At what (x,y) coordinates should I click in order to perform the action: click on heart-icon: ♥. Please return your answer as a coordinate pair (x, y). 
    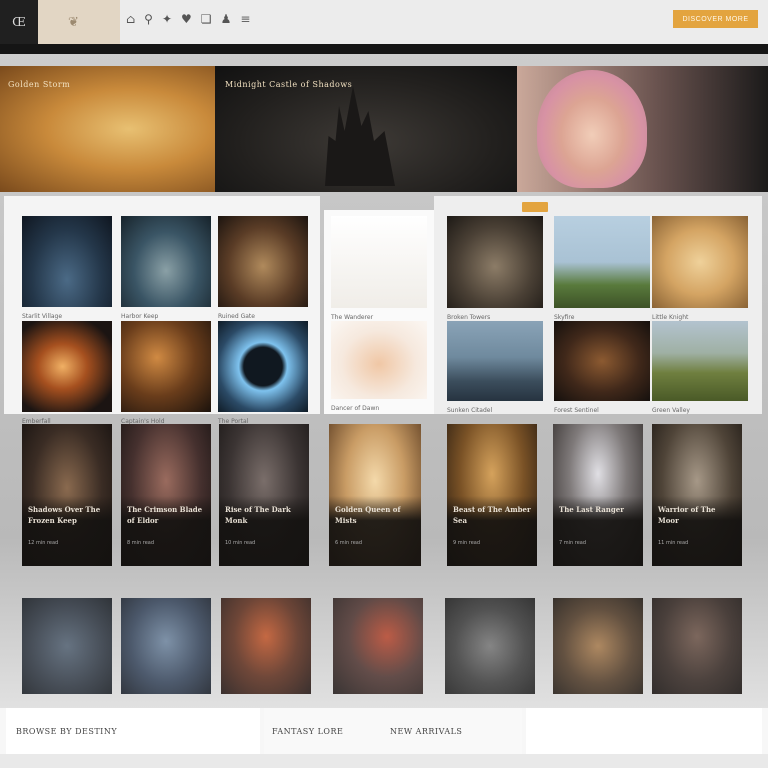
    Looking at the image, I should click on (186, 19).